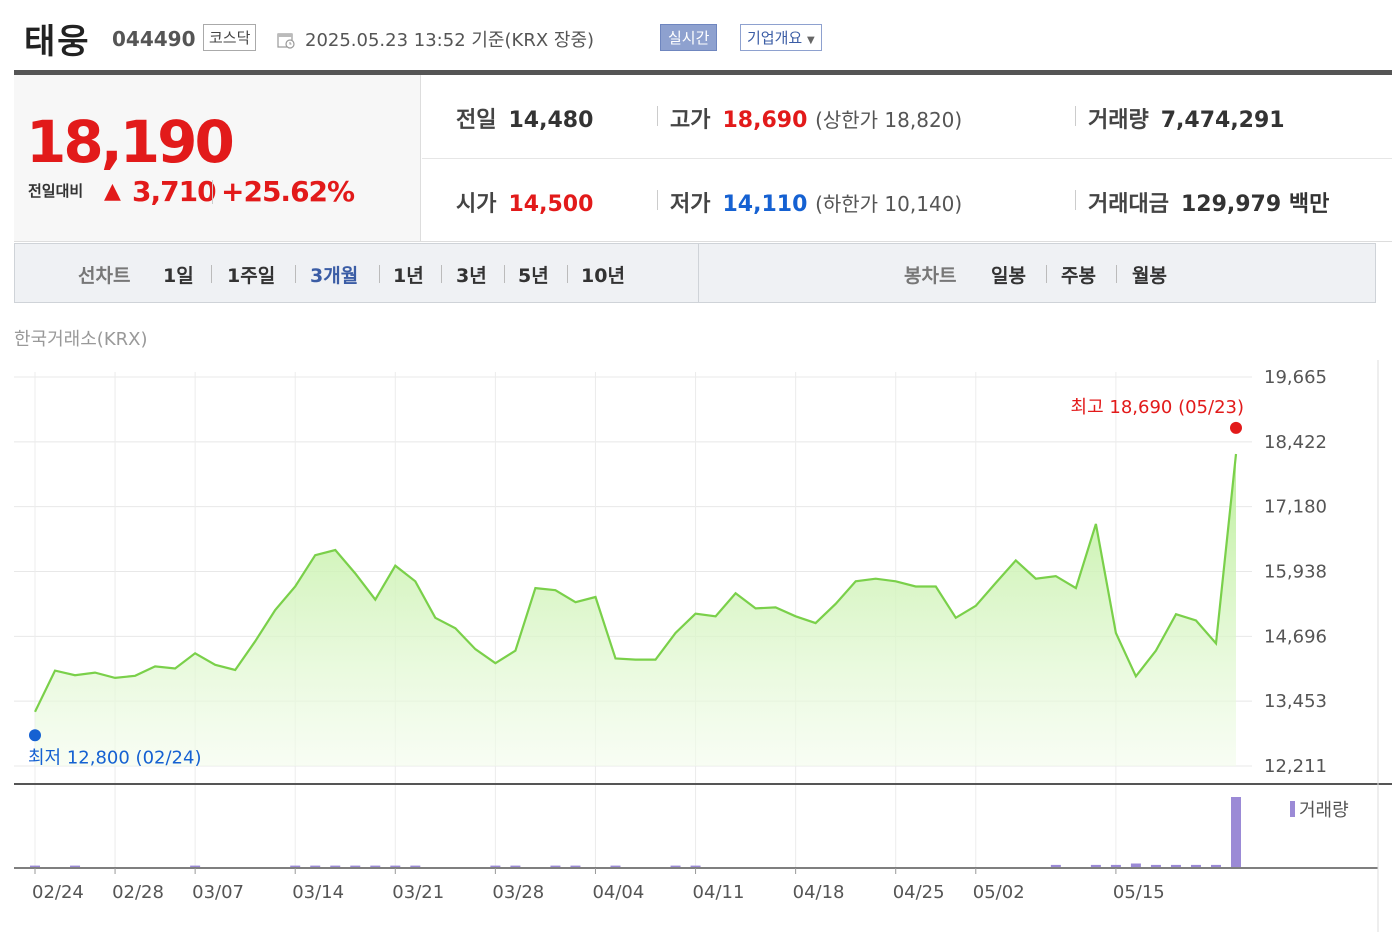 This screenshot has width=1392, height=932. Describe the element at coordinates (551, 120) in the screenshot. I see `stat-prev-value: 14,480` at that location.